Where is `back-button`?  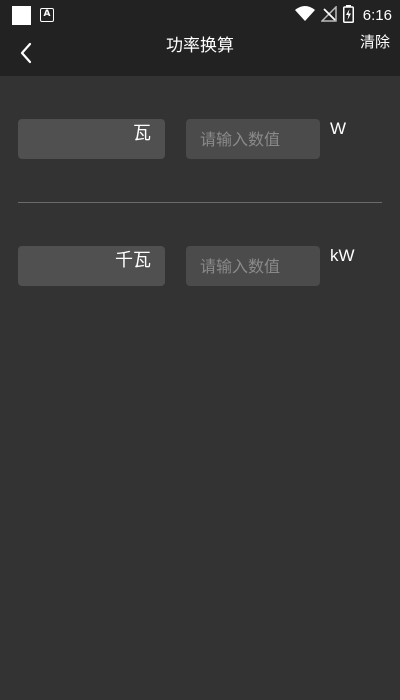 back-button is located at coordinates (26, 53).